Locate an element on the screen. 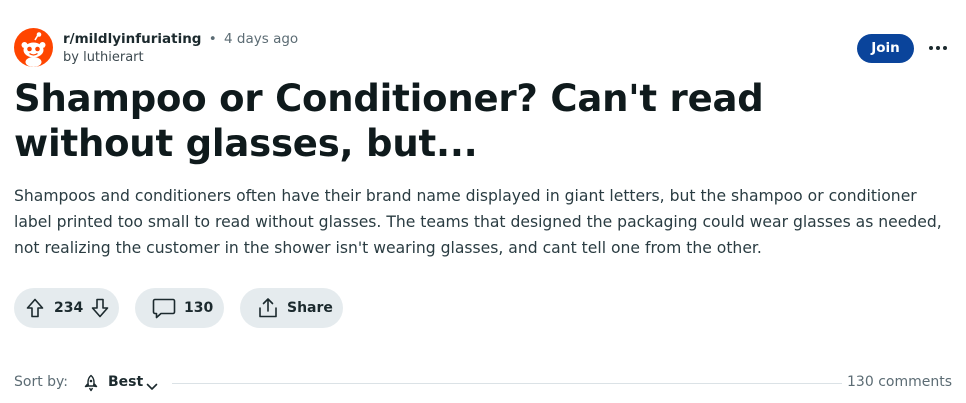  post-author: by luthierart is located at coordinates (180, 58).